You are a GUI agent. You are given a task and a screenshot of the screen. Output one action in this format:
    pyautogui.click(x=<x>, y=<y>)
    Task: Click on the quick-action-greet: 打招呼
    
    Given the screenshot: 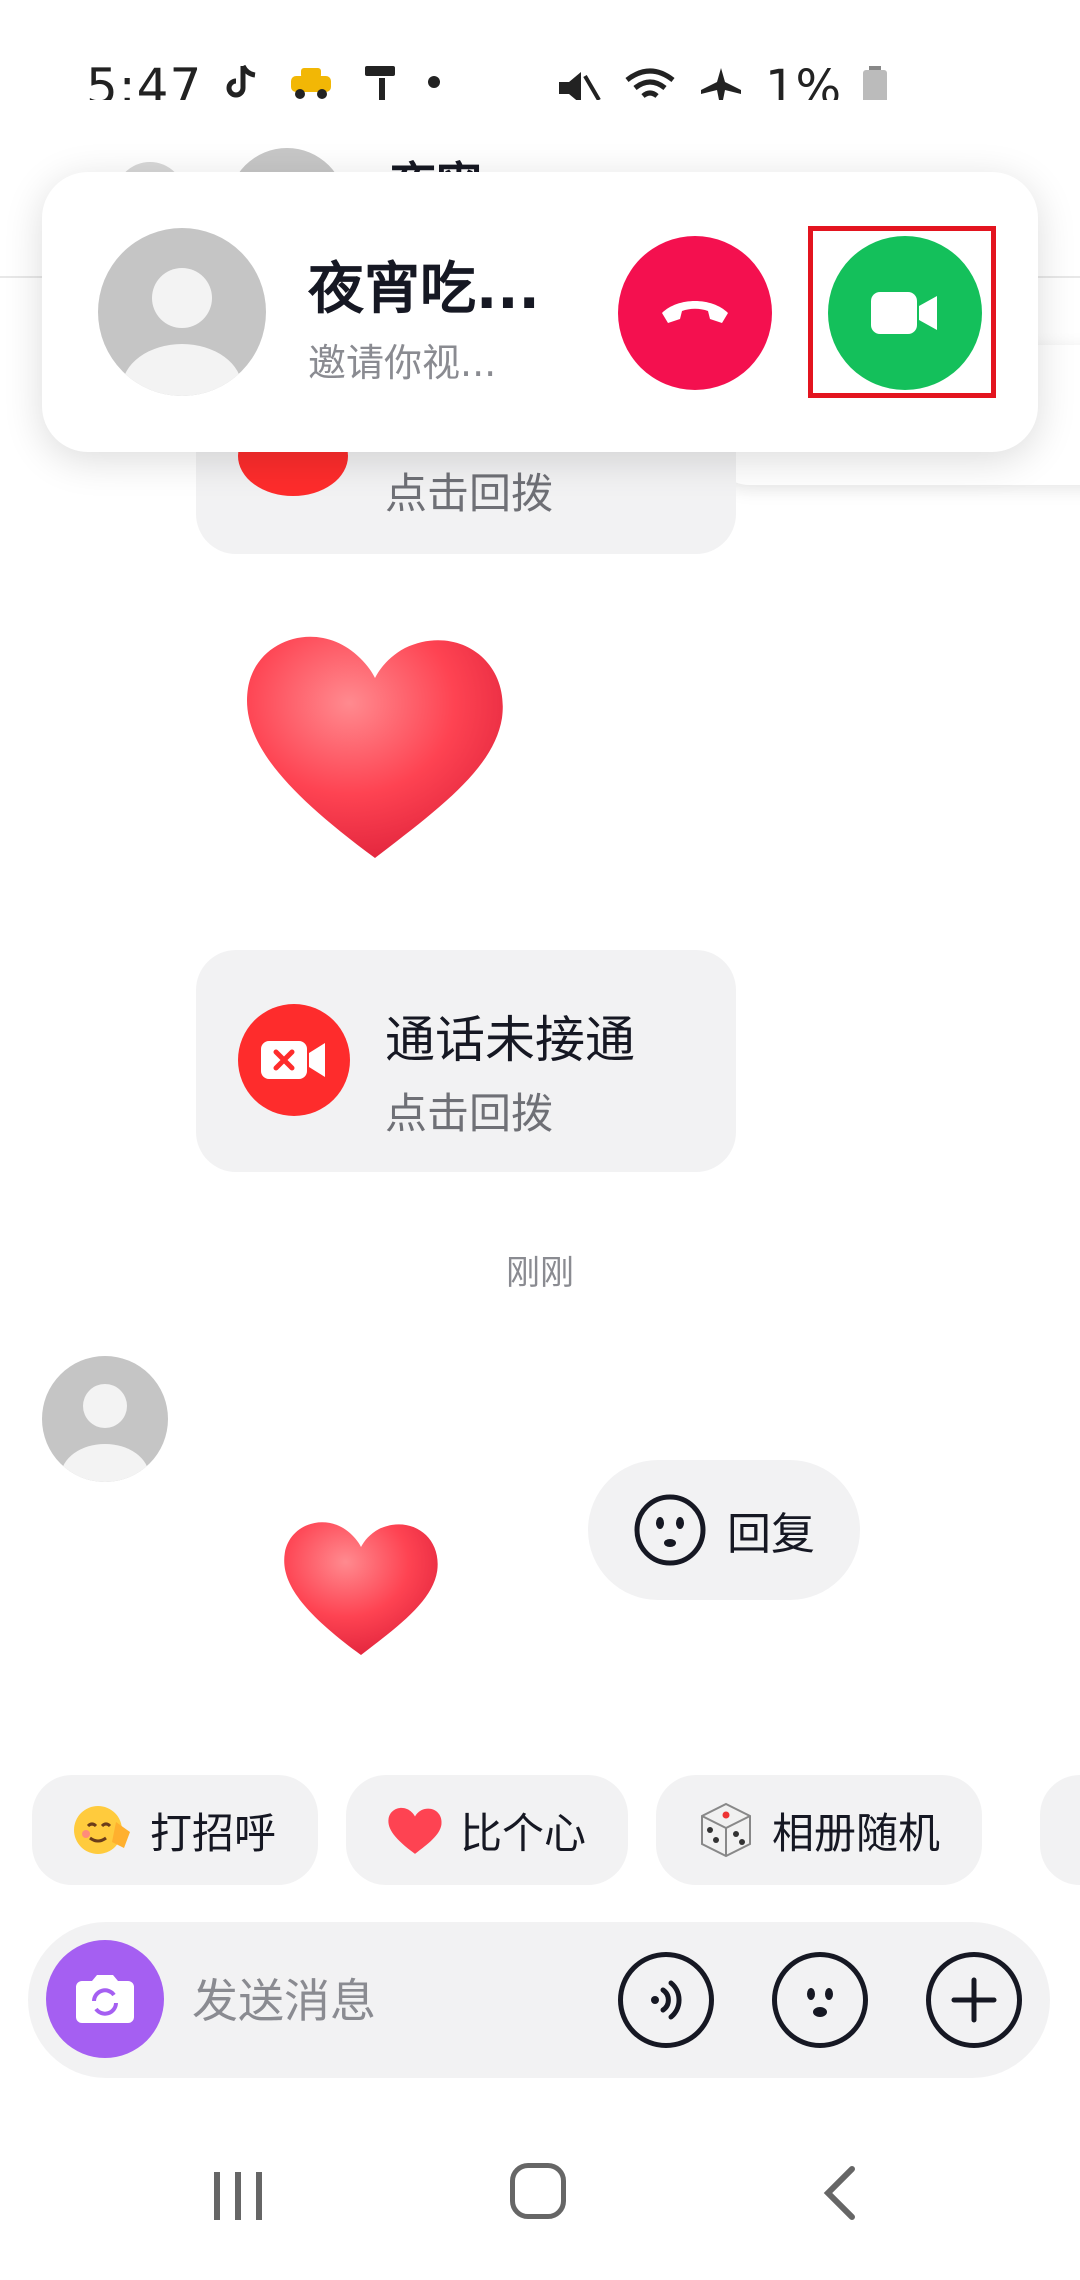 What is the action you would take?
    pyautogui.click(x=175, y=1830)
    